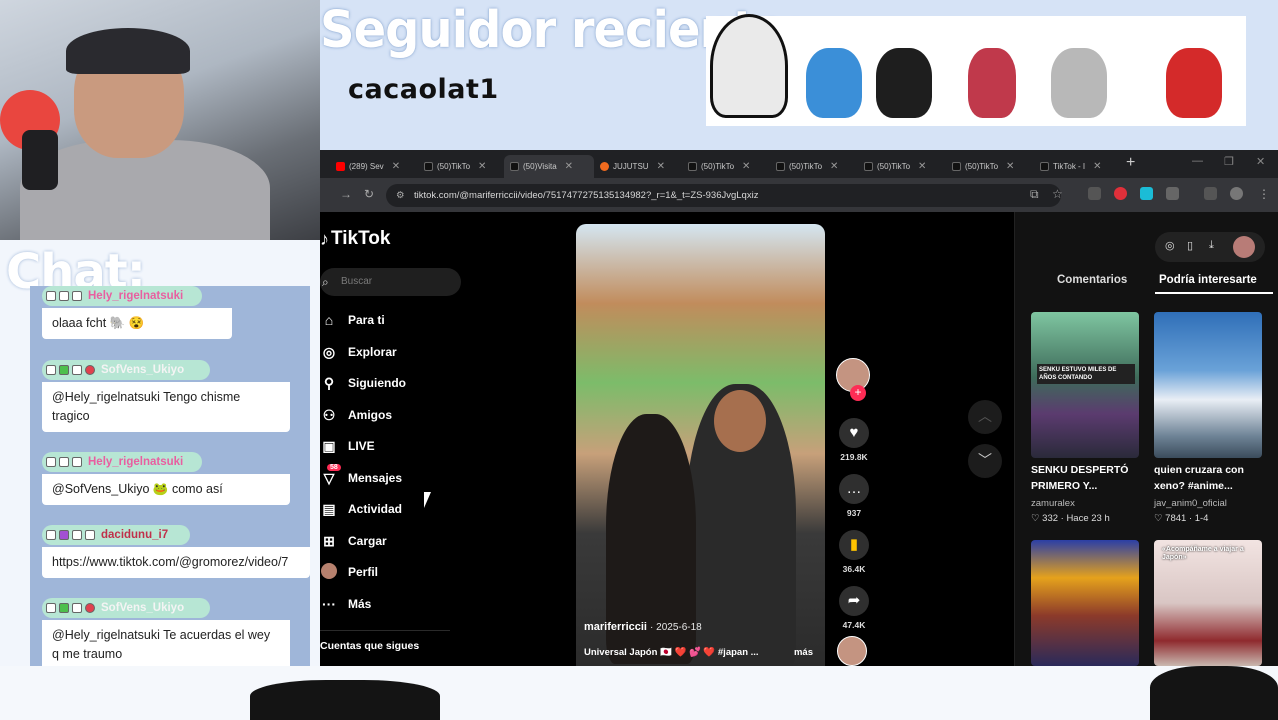  I want to click on browser-tab: TikTok - I ✕, so click(1077, 166).